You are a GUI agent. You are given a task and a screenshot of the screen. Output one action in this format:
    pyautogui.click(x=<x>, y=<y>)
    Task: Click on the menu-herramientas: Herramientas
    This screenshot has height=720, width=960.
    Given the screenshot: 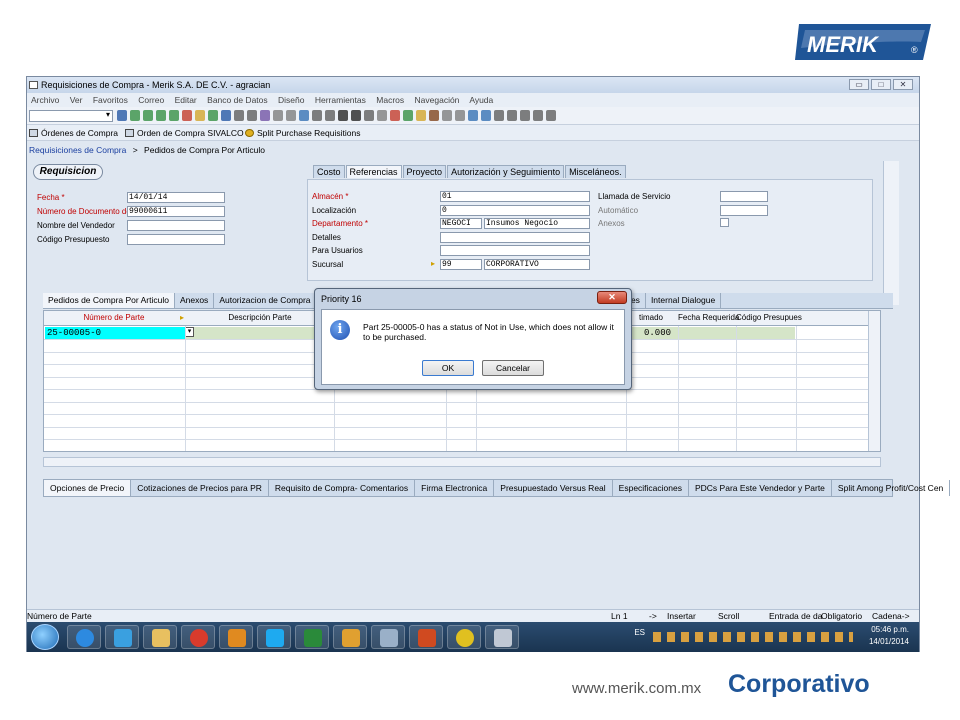 What is the action you would take?
    pyautogui.click(x=340, y=100)
    